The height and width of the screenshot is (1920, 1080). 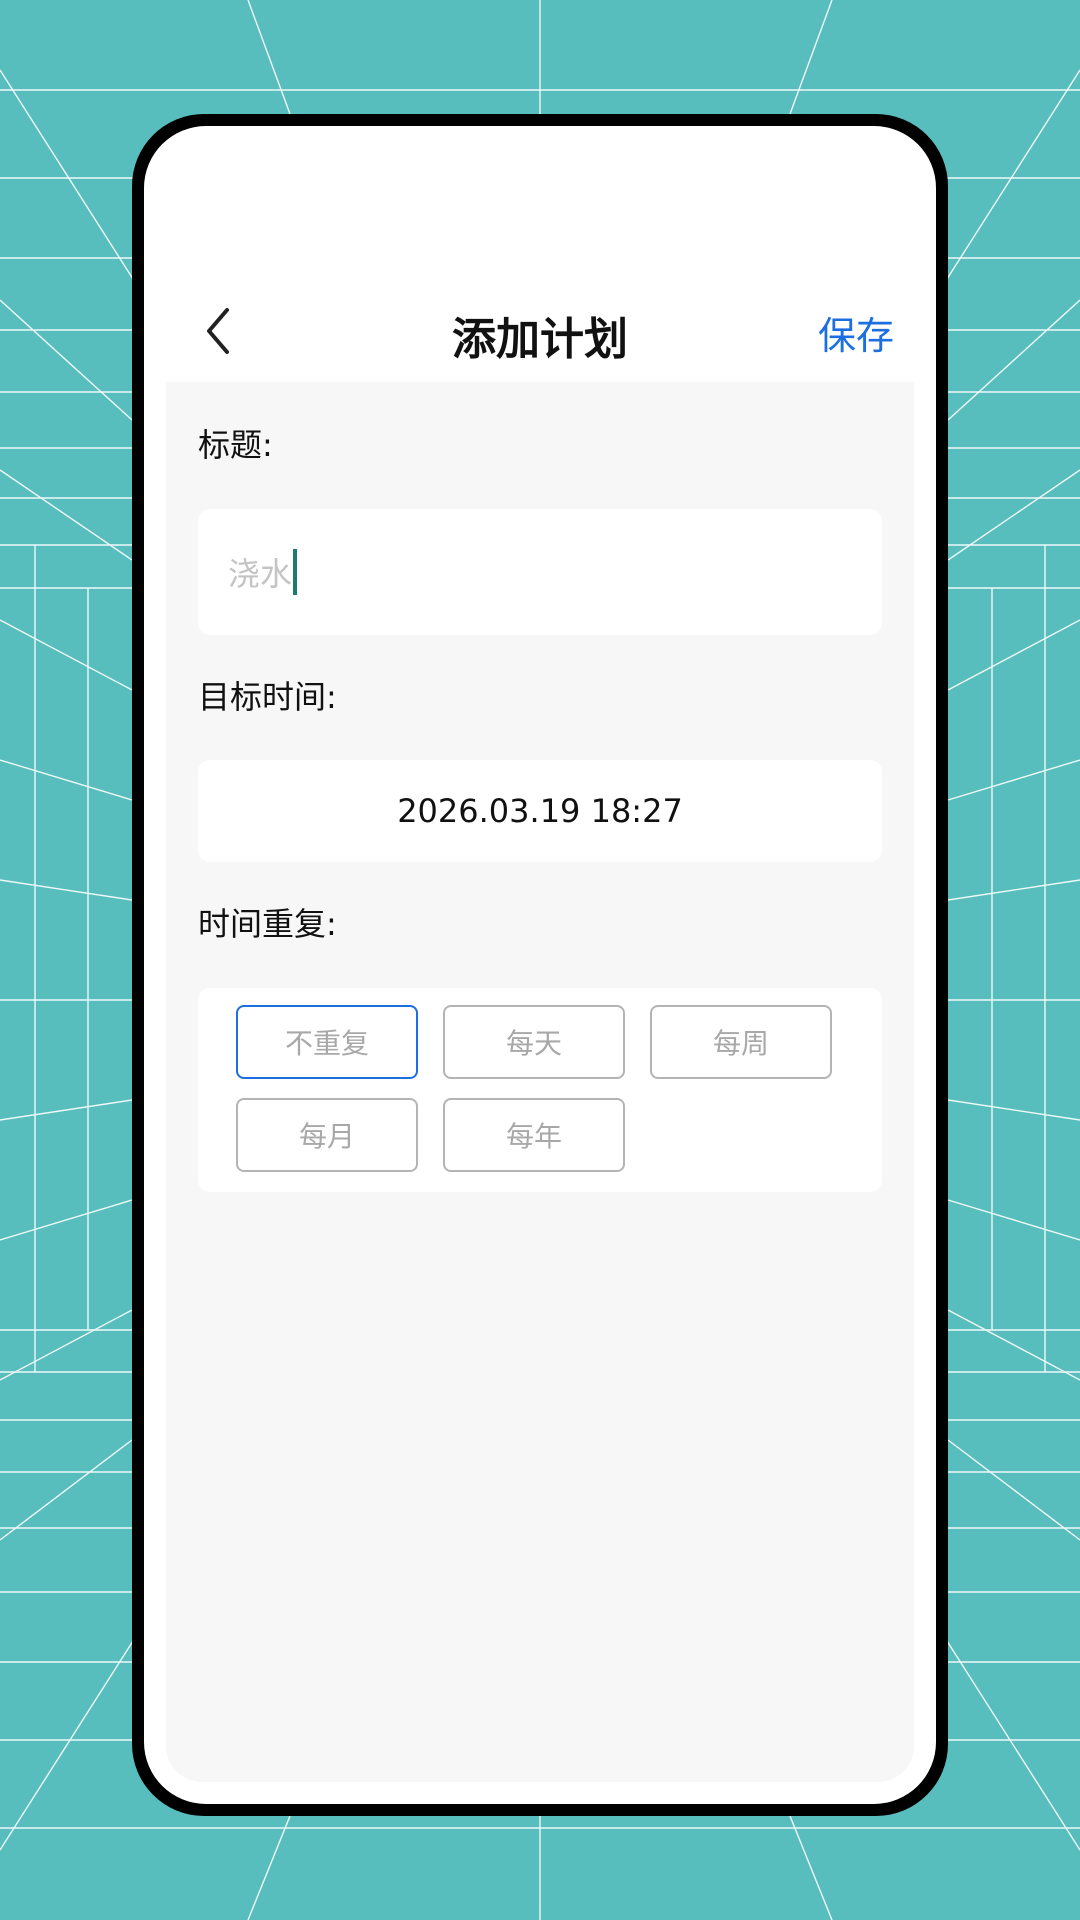 What do you see at coordinates (534, 1088) in the screenshot?
I see `repeat-options: 不重复 每天 每周 每月 每年` at bounding box center [534, 1088].